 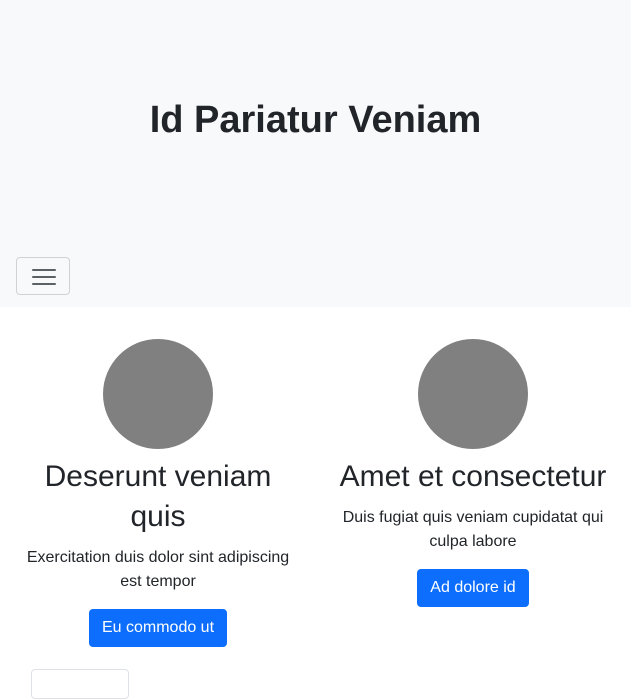 I want to click on card-heading: Amet et consectetur, so click(x=473, y=476).